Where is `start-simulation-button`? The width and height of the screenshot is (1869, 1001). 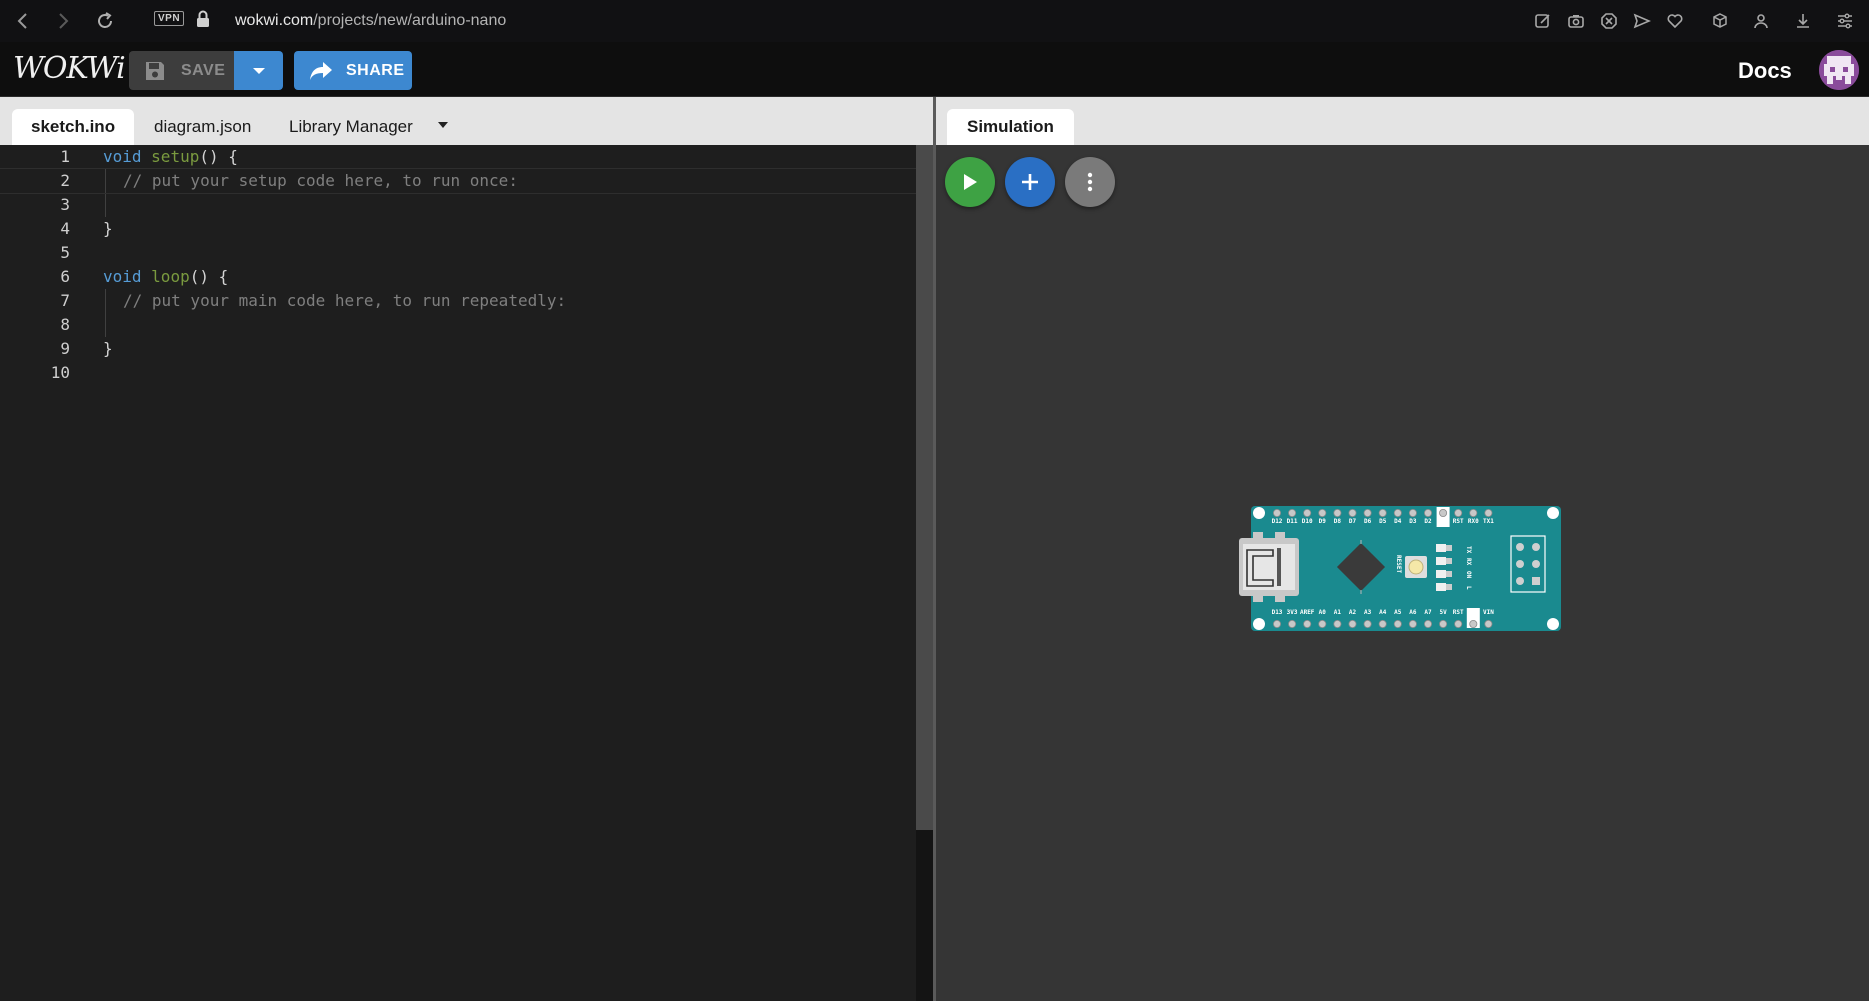
start-simulation-button is located at coordinates (970, 182).